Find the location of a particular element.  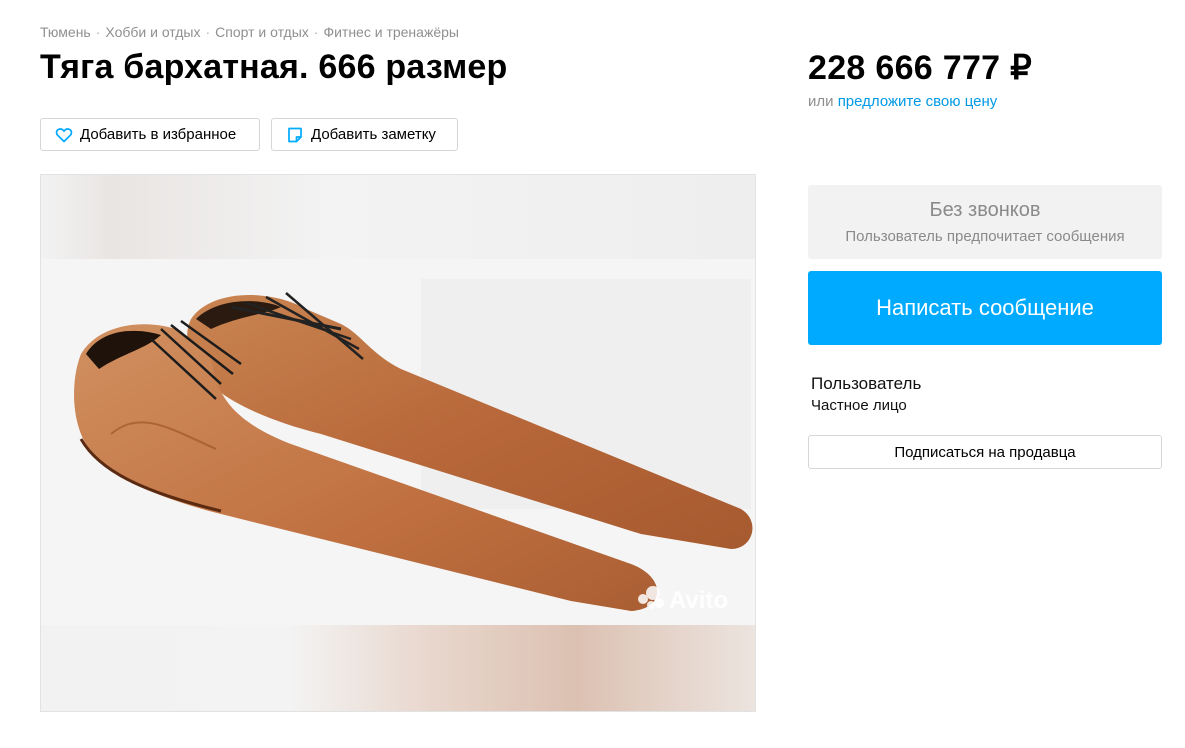

breadcrumb-item-hobby: Хобби и отдых is located at coordinates (152, 32).